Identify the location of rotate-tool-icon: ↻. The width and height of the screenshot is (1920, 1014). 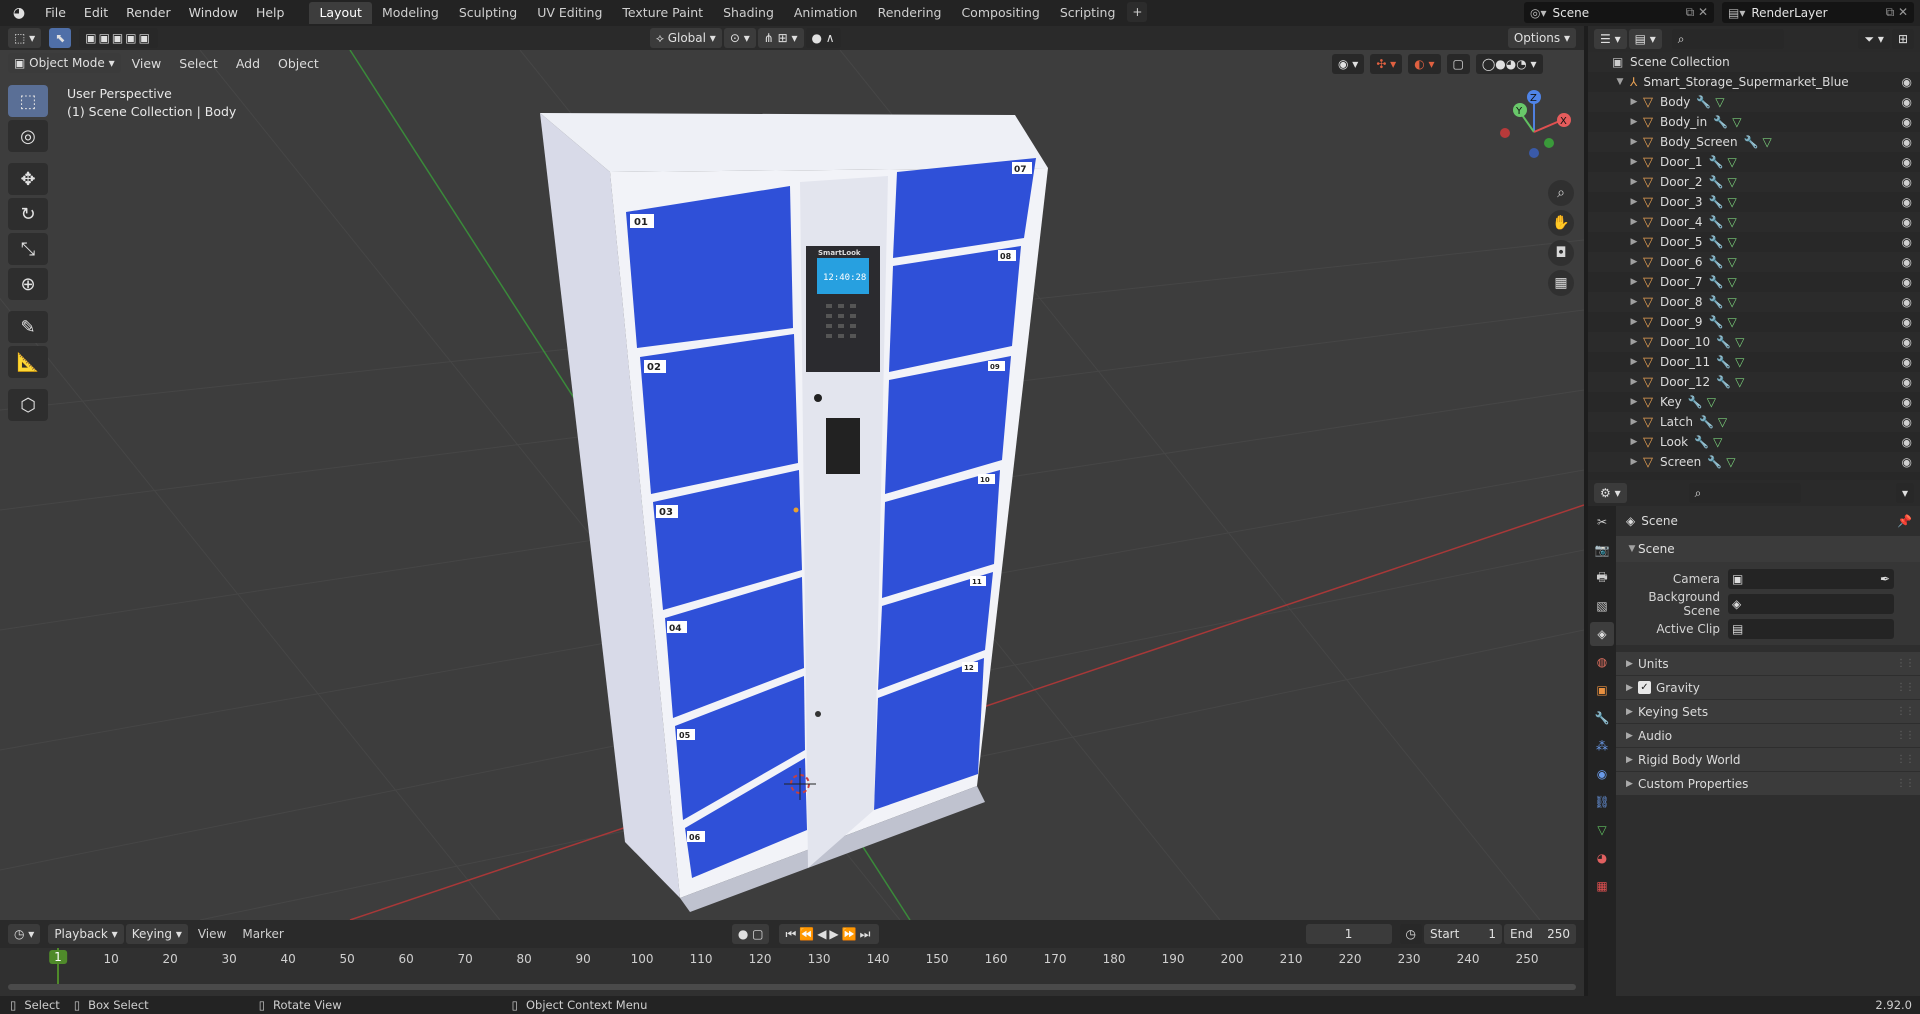
(28, 214).